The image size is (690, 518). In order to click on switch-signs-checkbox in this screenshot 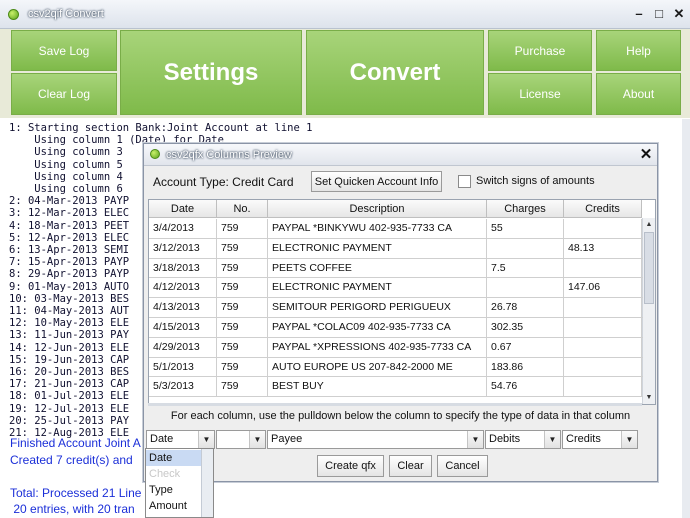, I will do `click(464, 181)`.